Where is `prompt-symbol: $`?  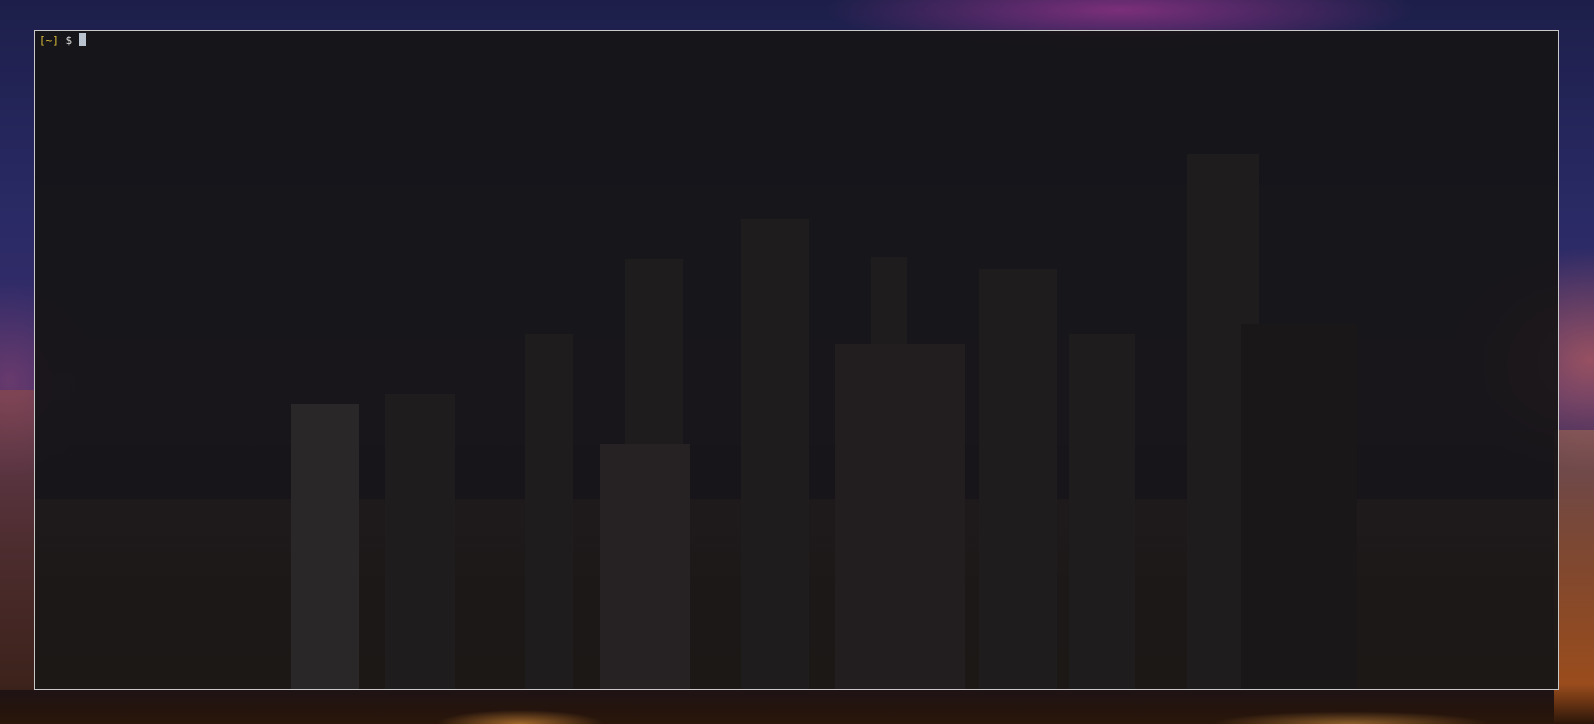
prompt-symbol: $ is located at coordinates (69, 40).